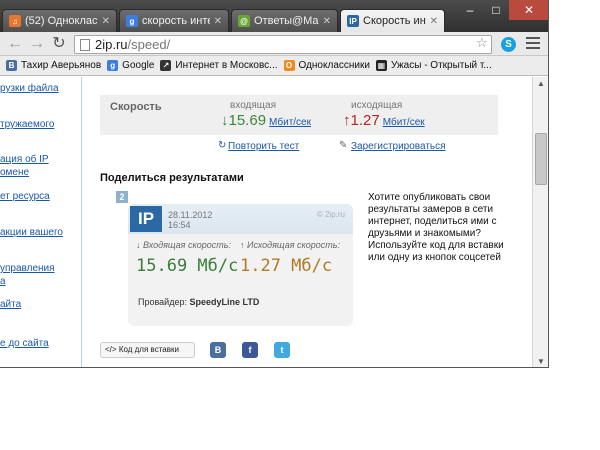 Image resolution: width=600 pixels, height=450 pixels. I want to click on tab-2ip-speed: IP Скорость интерн ✕, so click(392, 20).